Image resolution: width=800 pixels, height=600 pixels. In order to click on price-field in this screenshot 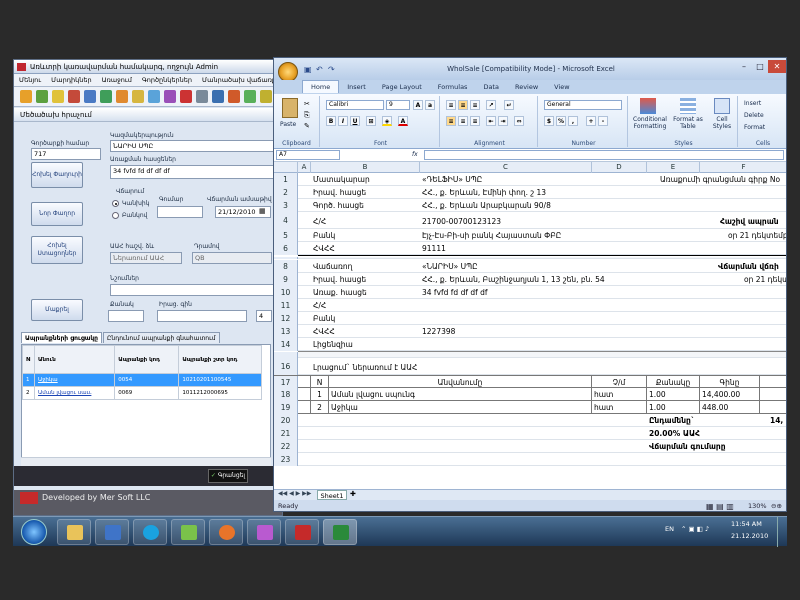, I will do `click(202, 316)`.